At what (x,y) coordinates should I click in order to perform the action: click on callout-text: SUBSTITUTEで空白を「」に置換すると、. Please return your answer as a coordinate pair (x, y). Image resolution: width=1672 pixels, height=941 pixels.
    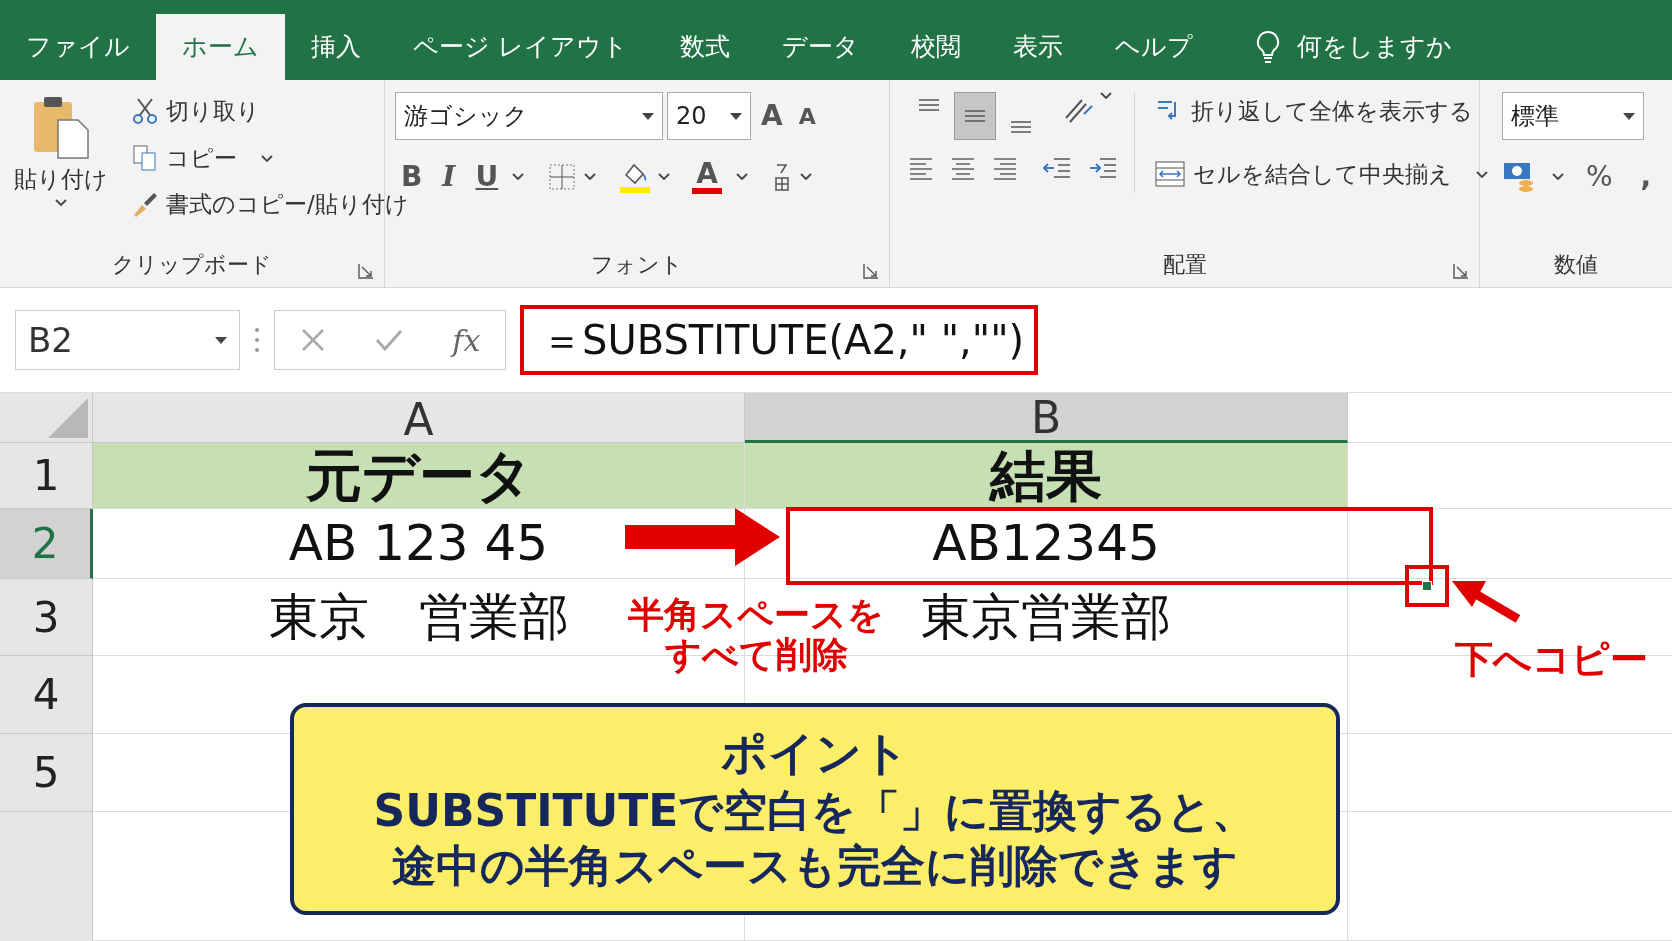
    Looking at the image, I should click on (815, 810).